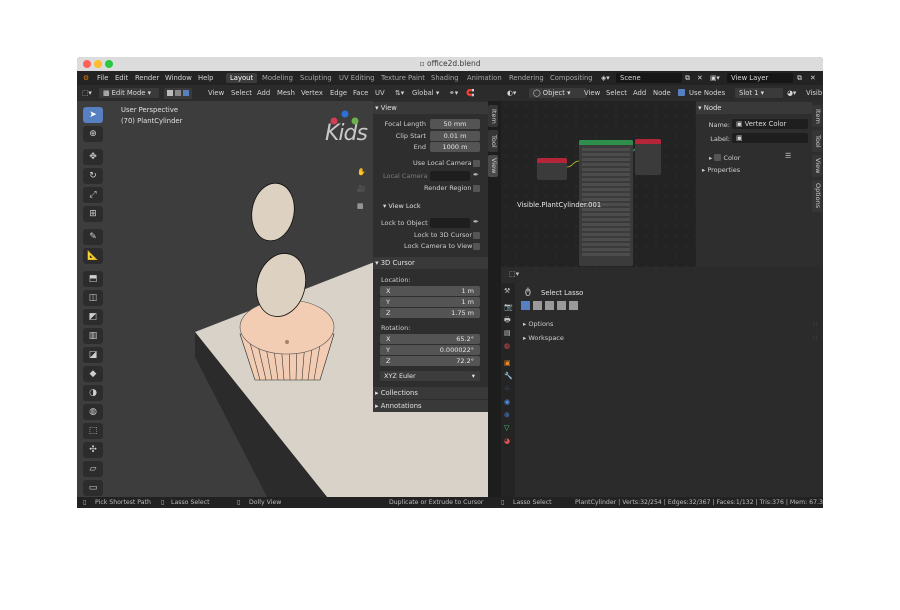  What do you see at coordinates (639, 93) in the screenshot?
I see `node-menu-add: Add` at bounding box center [639, 93].